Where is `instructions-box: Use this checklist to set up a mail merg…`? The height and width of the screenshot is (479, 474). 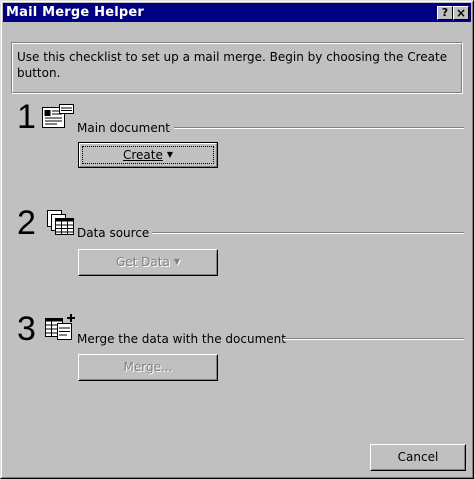
instructions-box: Use this checklist to set up a mail merg… is located at coordinates (237, 68).